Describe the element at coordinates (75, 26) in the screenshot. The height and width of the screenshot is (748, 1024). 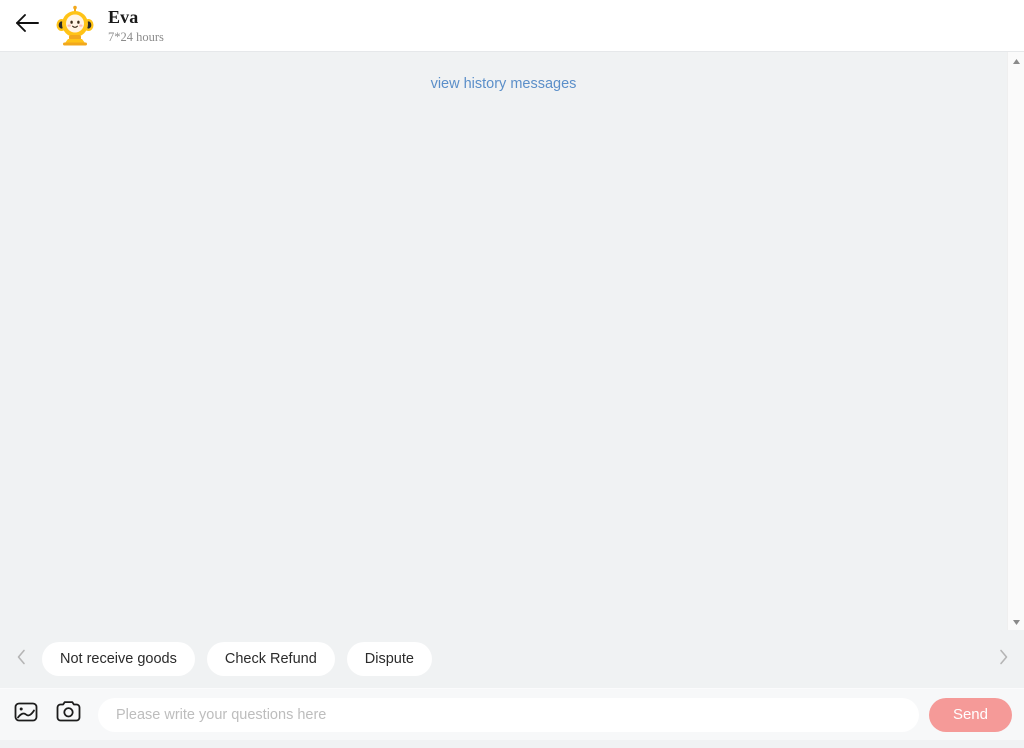
I see `avatar` at that location.